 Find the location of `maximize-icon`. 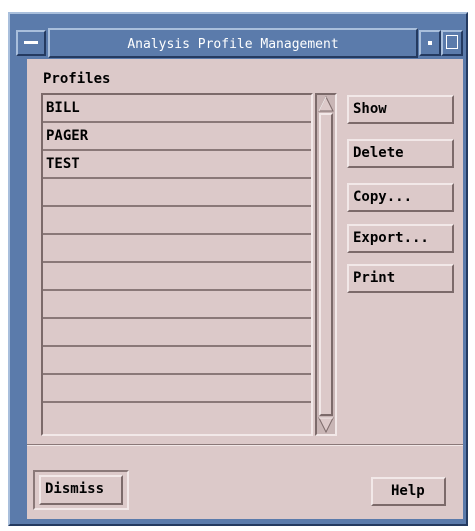

maximize-icon is located at coordinates (452, 42).